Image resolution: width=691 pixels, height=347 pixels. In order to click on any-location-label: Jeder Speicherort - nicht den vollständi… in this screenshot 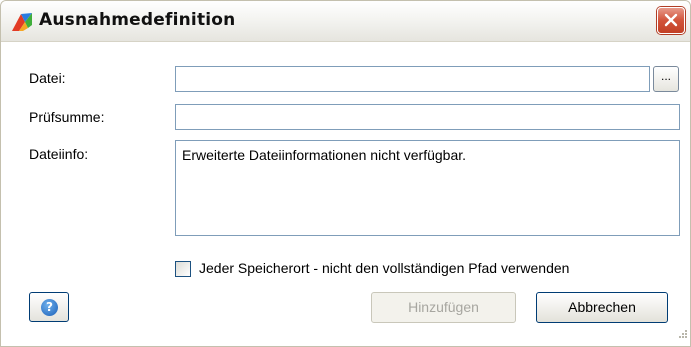, I will do `click(384, 268)`.